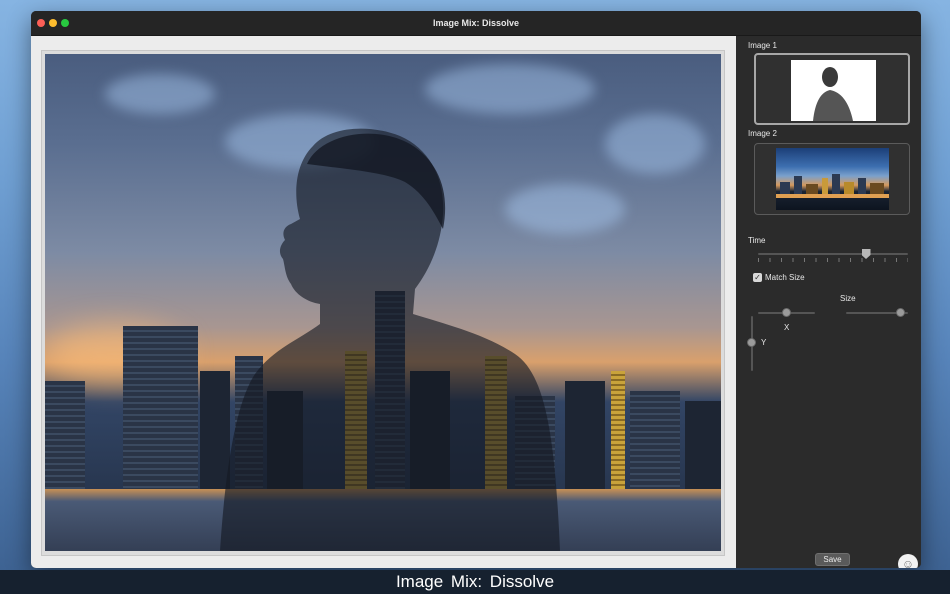 The height and width of the screenshot is (594, 950). Describe the element at coordinates (908, 561) in the screenshot. I see `smiley-icon: ☺` at that location.